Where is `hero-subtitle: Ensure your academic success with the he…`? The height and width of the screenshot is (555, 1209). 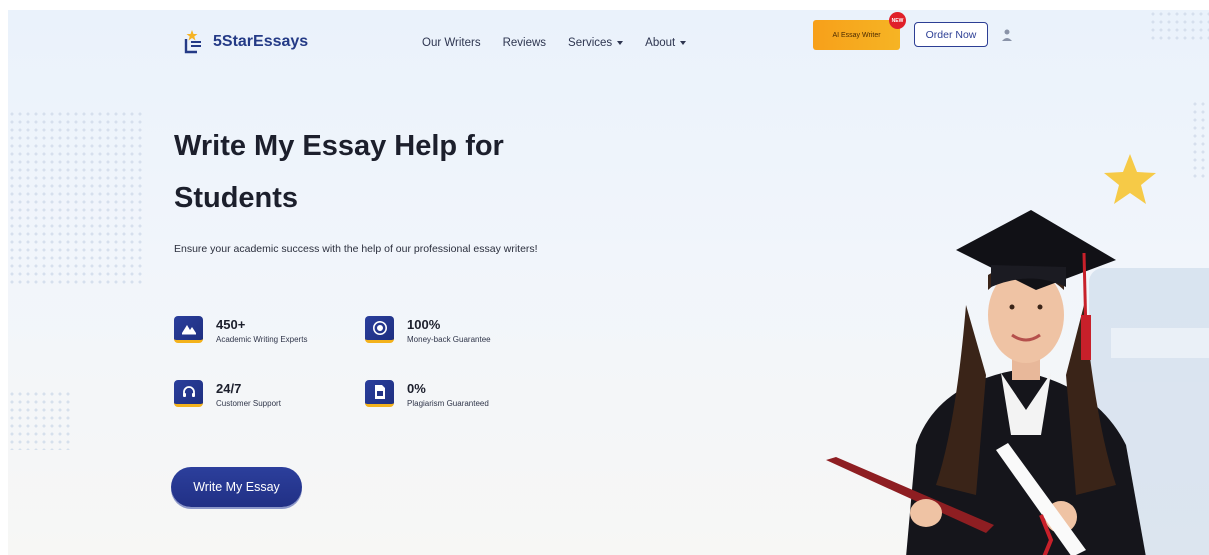
hero-subtitle: Ensure your academic success with the he… is located at coordinates (356, 249).